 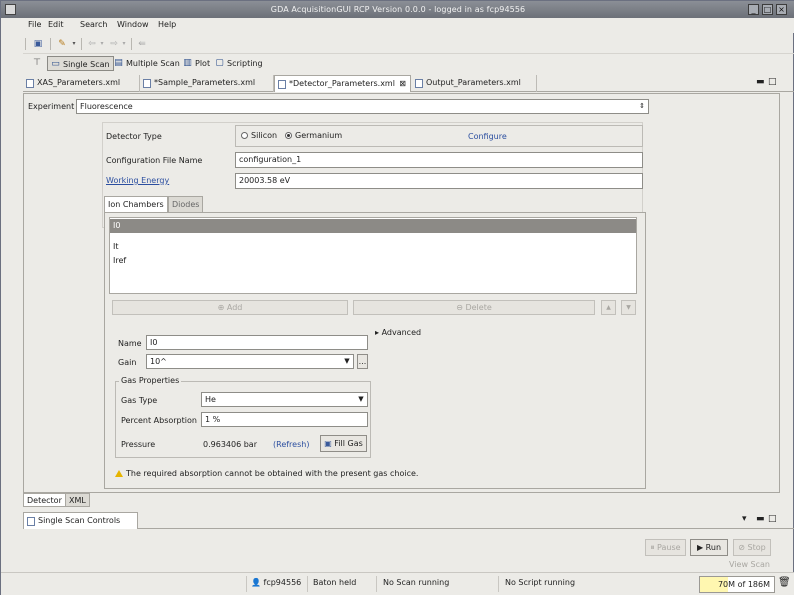 I want to click on detector-type-group: Silicon Germanium Configure, so click(x=439, y=136).